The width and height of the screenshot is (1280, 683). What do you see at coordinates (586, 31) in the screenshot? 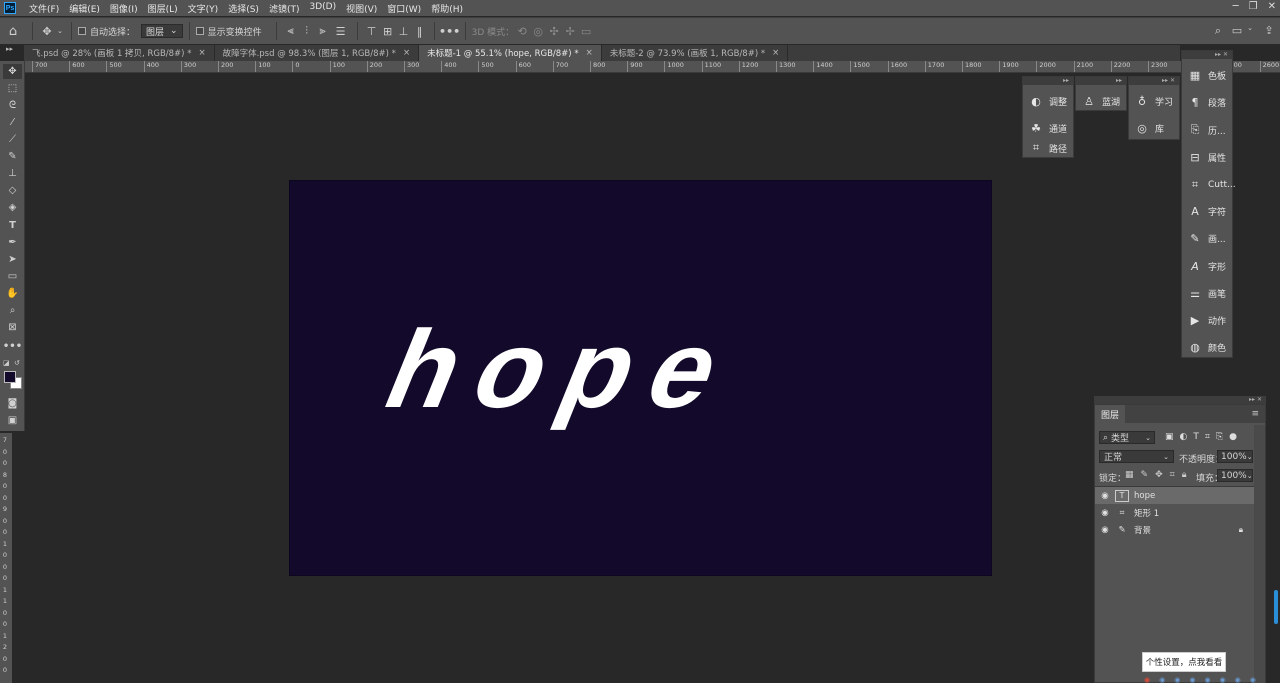
I see `camera-3d-icon: ▭` at bounding box center [586, 31].